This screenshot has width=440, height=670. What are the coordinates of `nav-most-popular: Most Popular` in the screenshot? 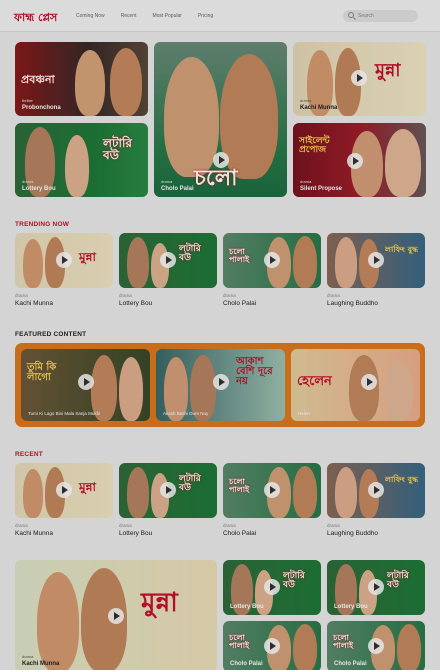 It's located at (166, 16).